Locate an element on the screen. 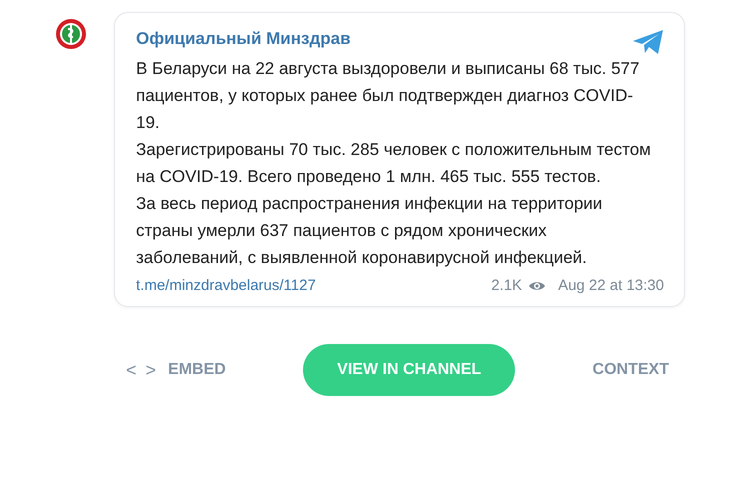 The width and height of the screenshot is (730, 494). eye-icon is located at coordinates (537, 286).